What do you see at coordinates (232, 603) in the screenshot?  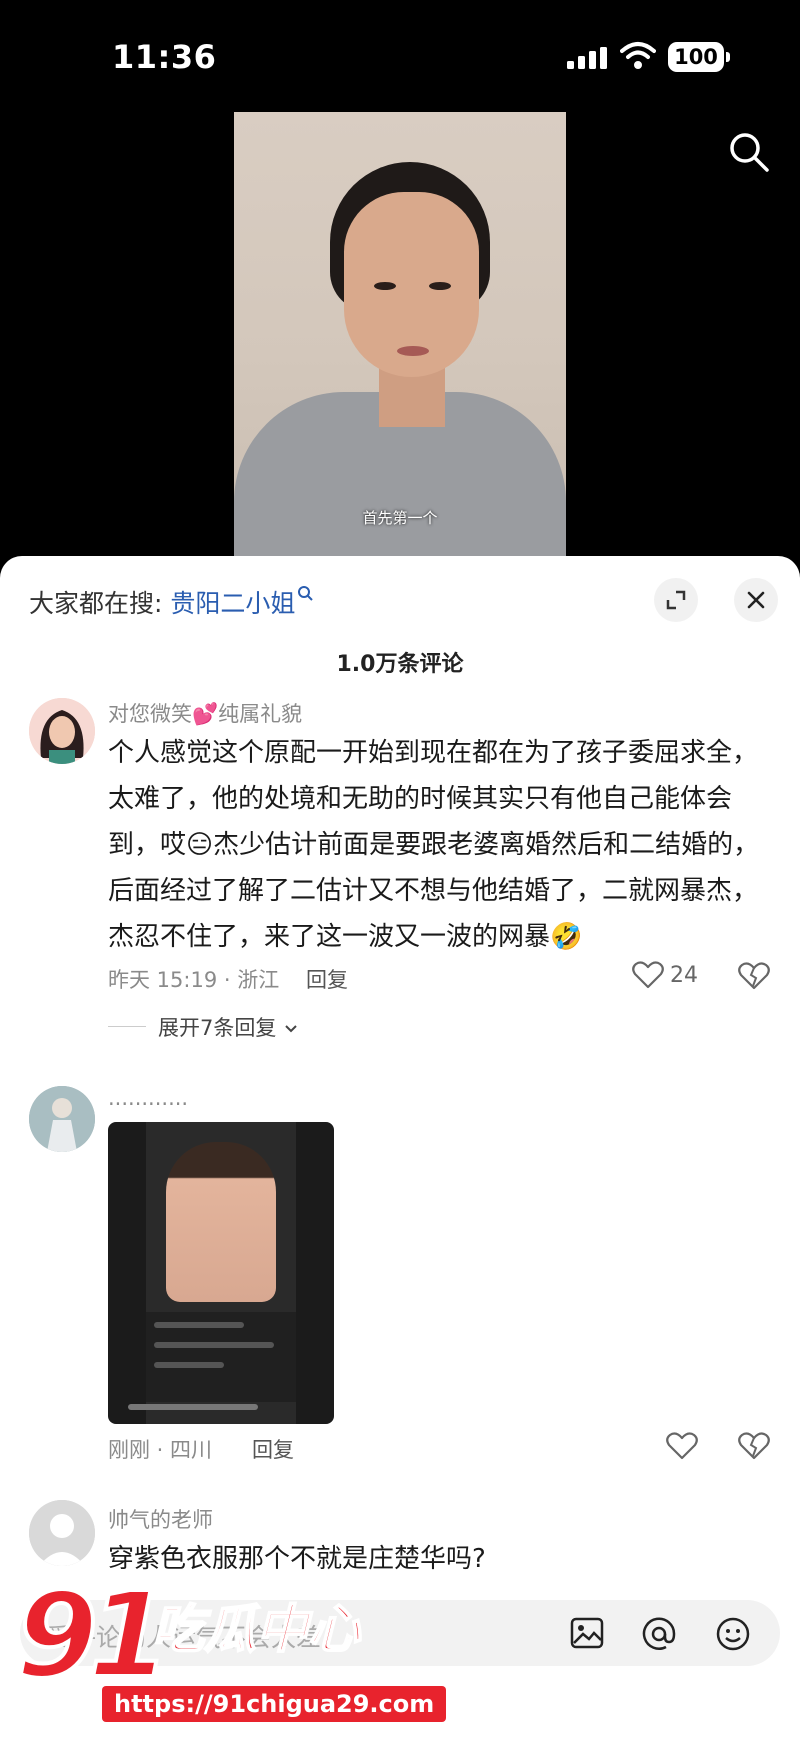 I see `hot-search-keyword: 贵阳二小姐` at bounding box center [232, 603].